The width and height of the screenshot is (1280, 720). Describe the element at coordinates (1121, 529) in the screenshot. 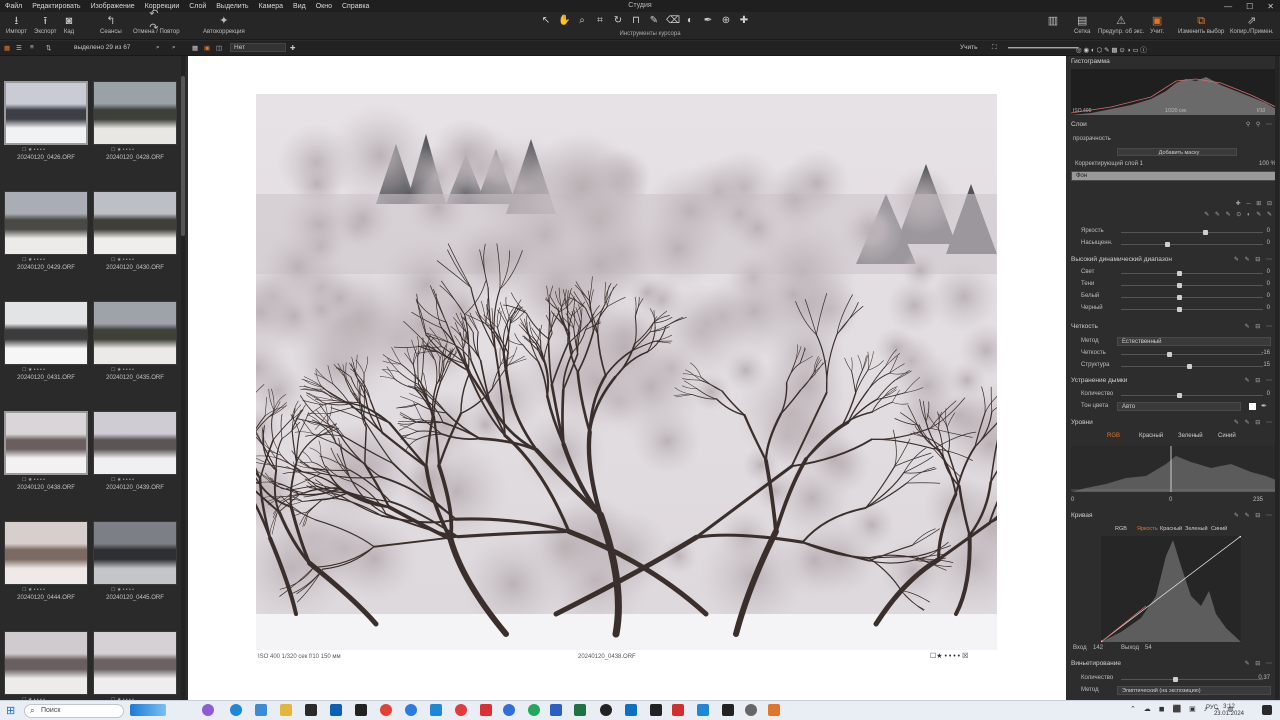

I see `curves-tab-rgb: RGB` at that location.